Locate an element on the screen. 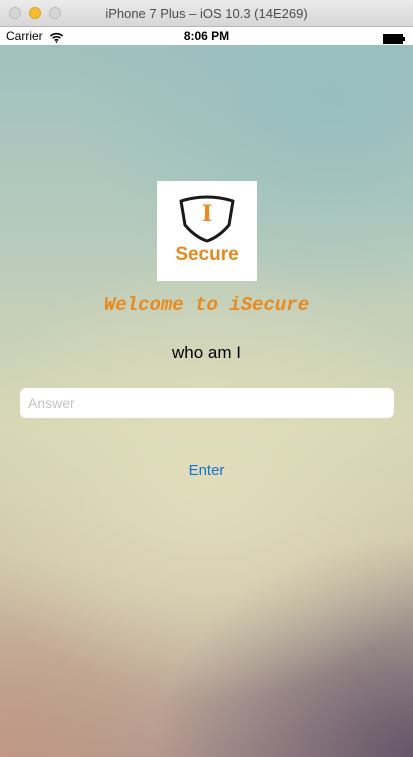 The height and width of the screenshot is (757, 413). logo-letter: I is located at coordinates (207, 214).